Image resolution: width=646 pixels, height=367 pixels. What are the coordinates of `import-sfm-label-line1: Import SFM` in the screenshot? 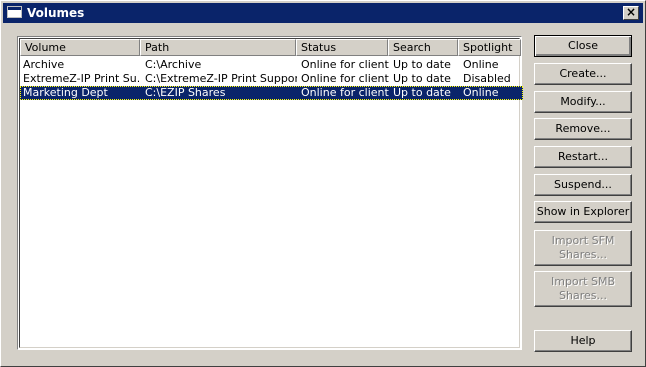 It's located at (583, 240).